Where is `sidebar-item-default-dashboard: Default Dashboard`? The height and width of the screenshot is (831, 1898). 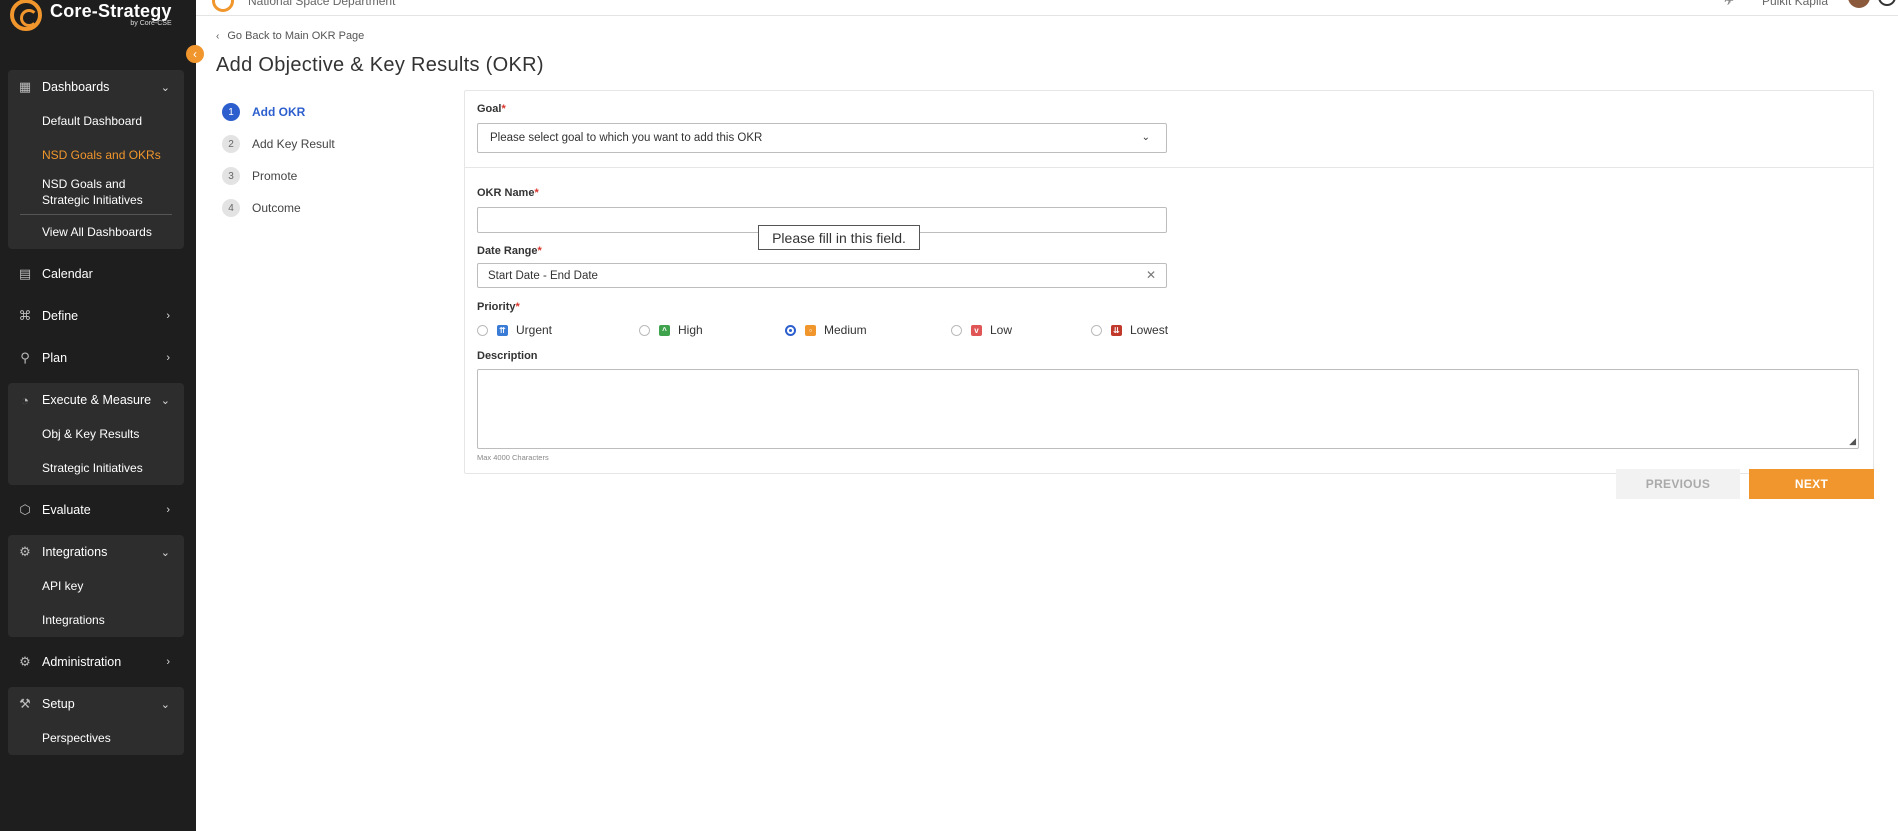 sidebar-item-default-dashboard: Default Dashboard is located at coordinates (96, 121).